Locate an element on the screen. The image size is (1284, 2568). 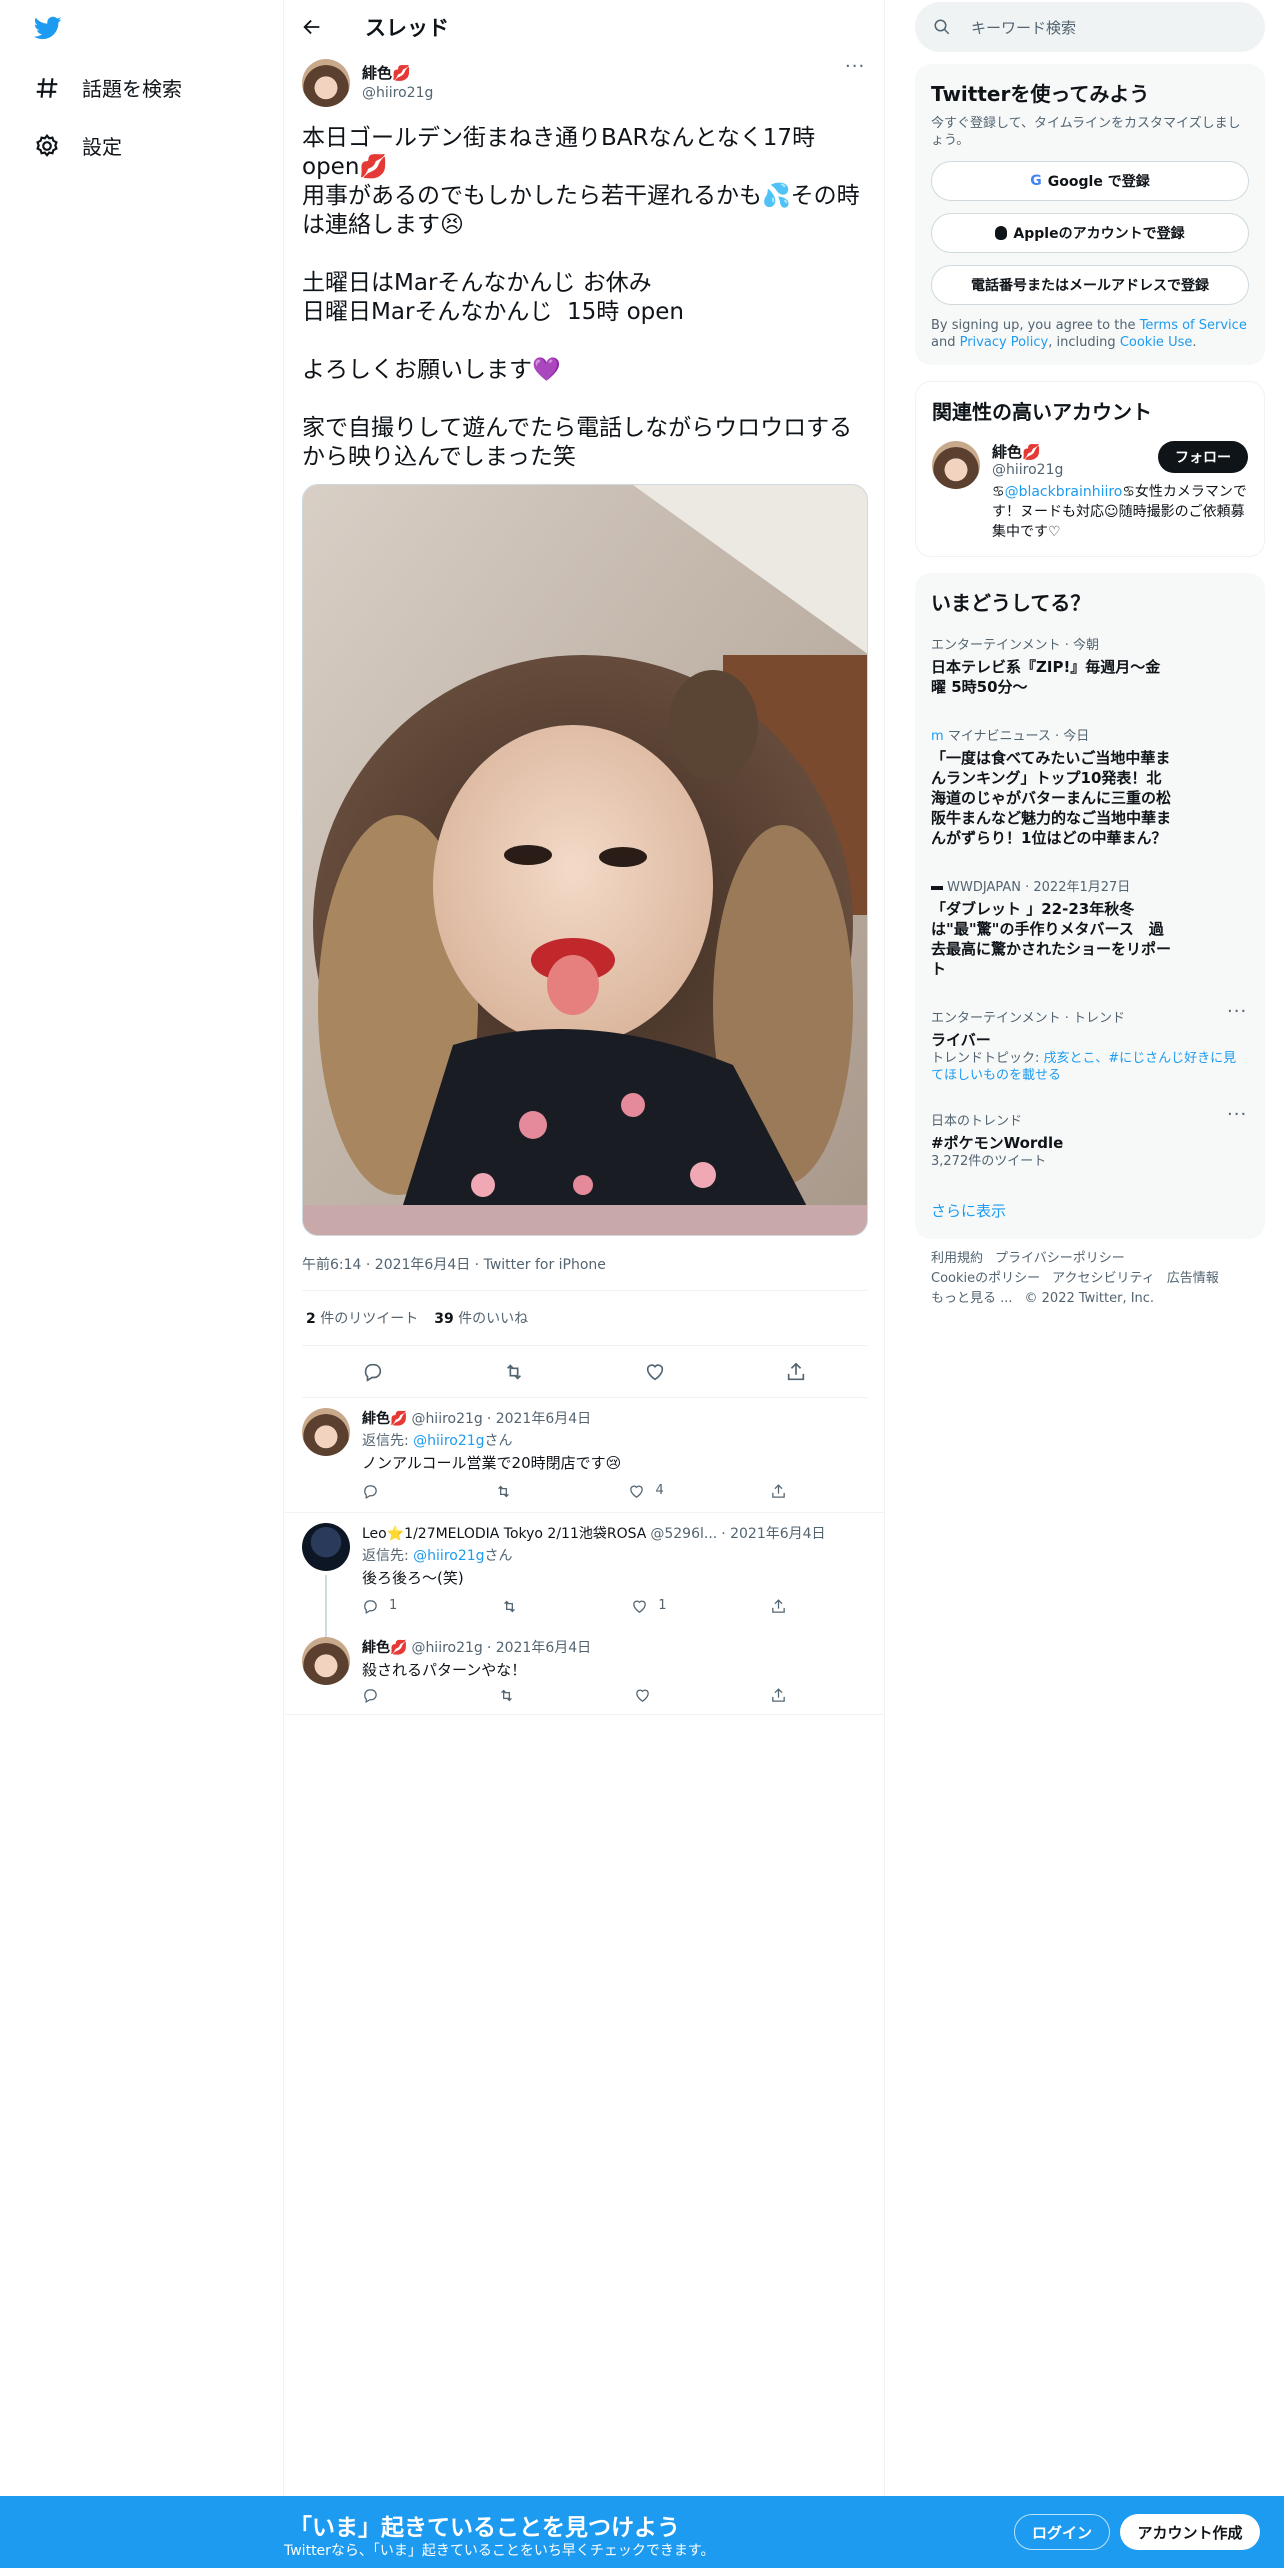
reply-icon is located at coordinates (373, 1372).